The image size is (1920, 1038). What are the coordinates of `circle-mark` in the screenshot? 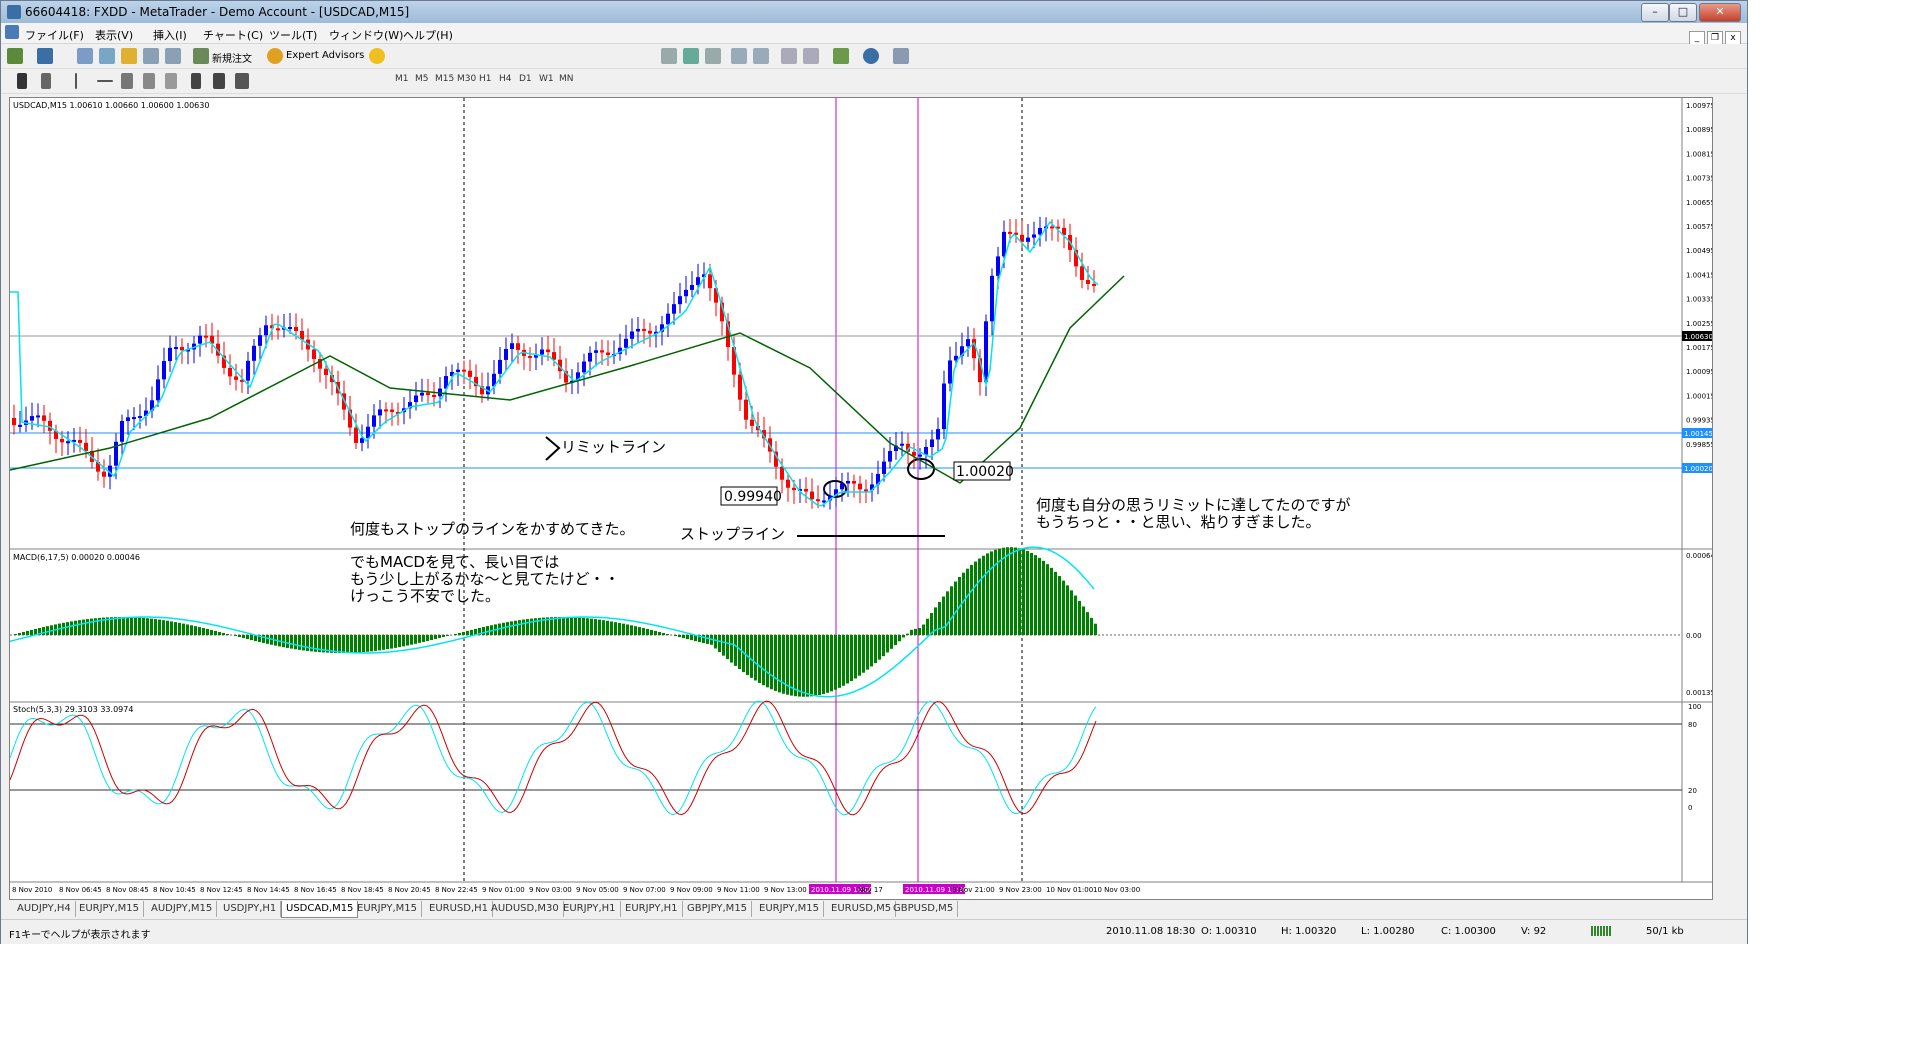 It's located at (921, 469).